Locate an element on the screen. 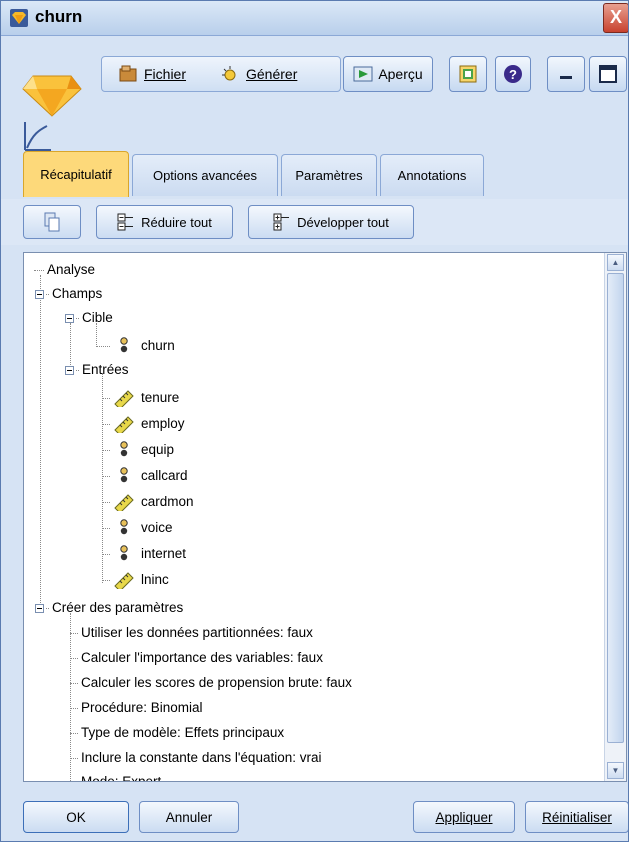 The image size is (629, 842). tree-node-fields: Champs is located at coordinates (68, 294).